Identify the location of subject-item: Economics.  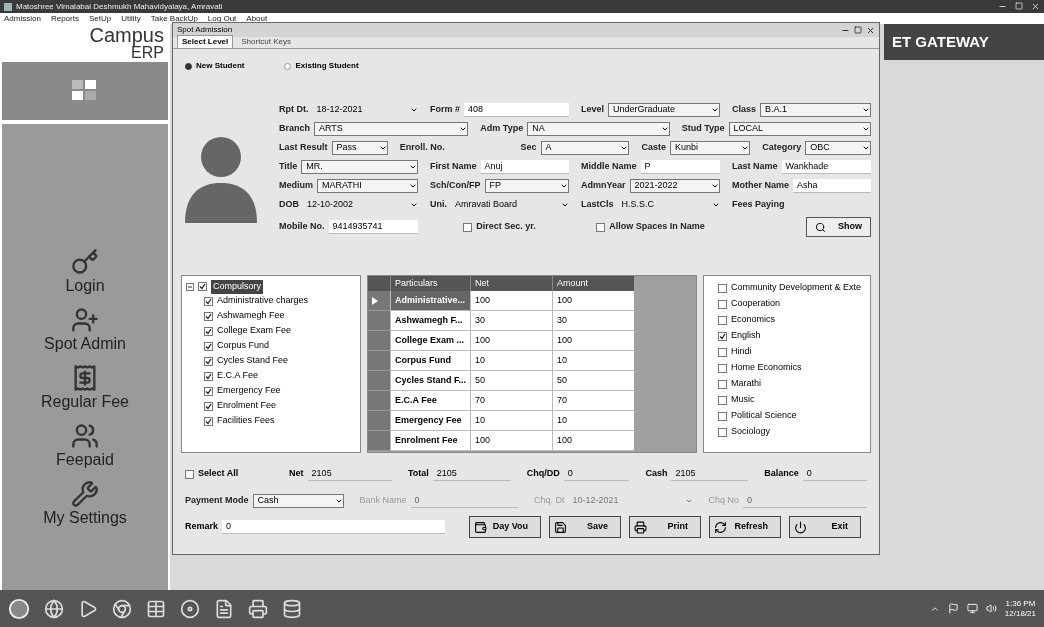
(753, 320).